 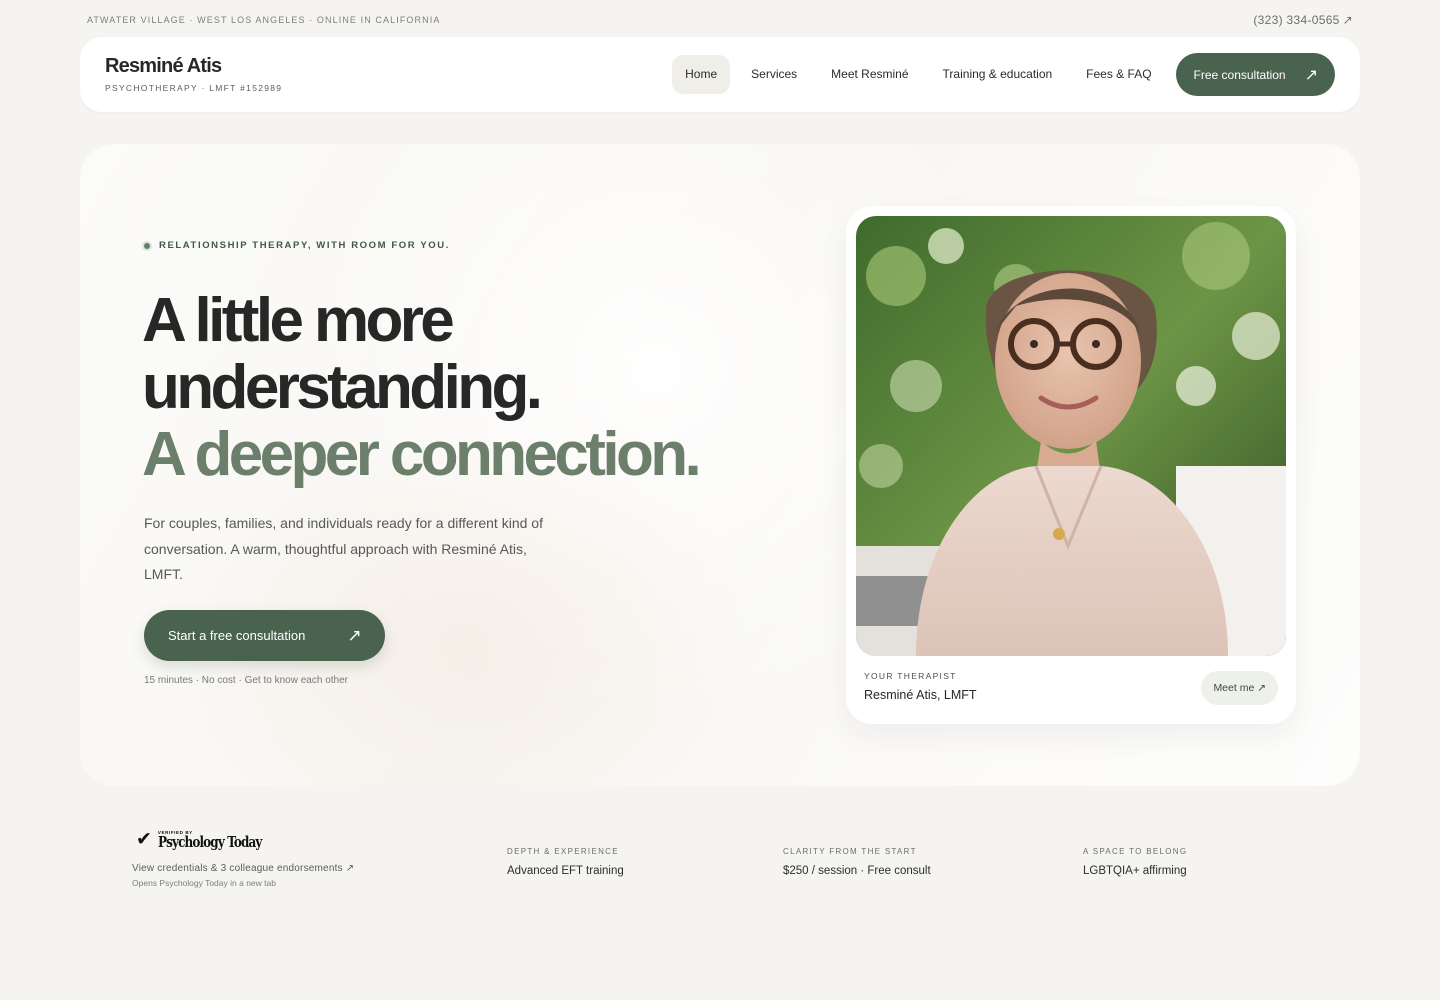 What do you see at coordinates (1071, 436) in the screenshot?
I see `therapist-photo` at bounding box center [1071, 436].